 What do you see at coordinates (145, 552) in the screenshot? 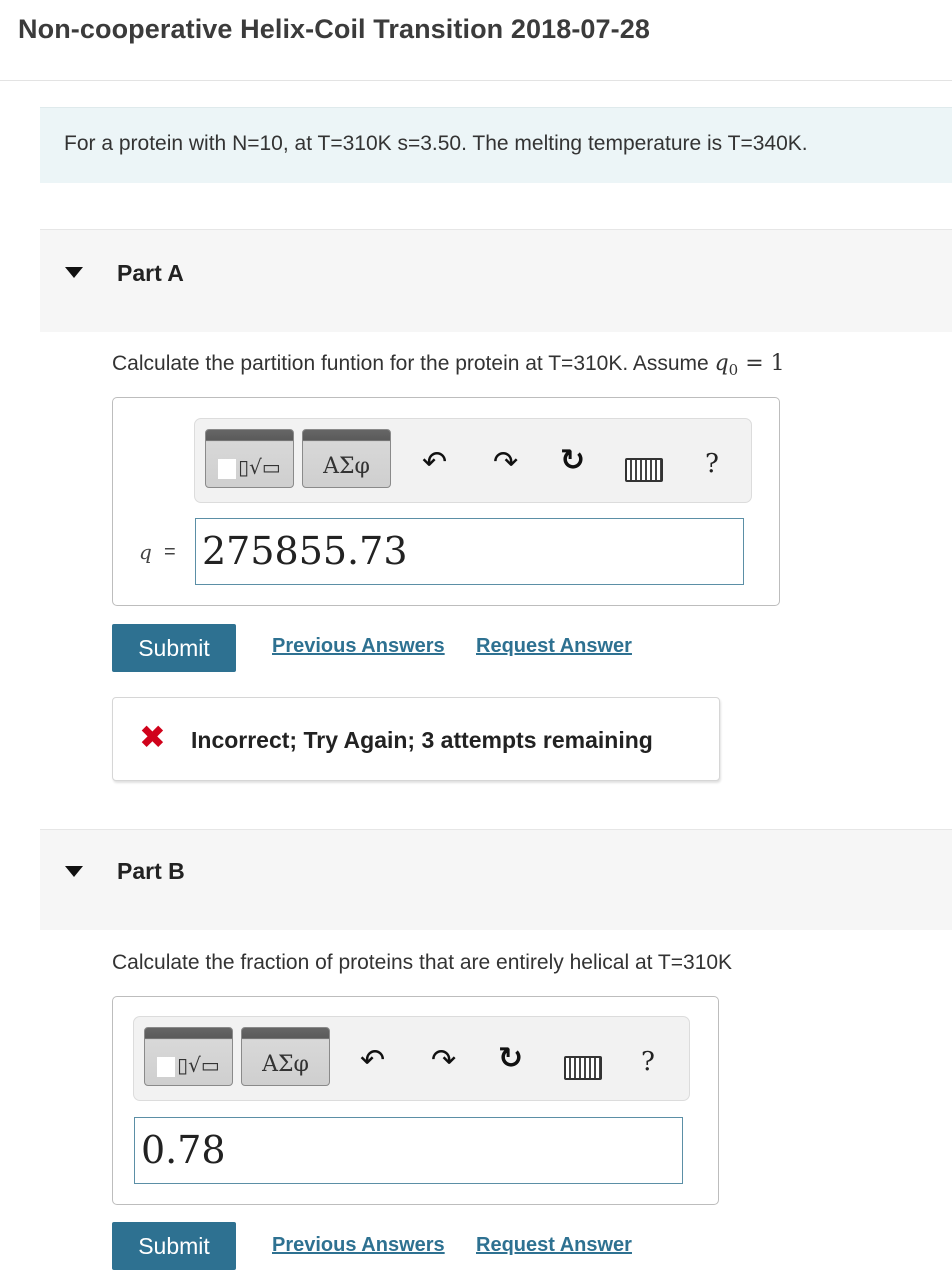
I see `variable-label: q` at bounding box center [145, 552].